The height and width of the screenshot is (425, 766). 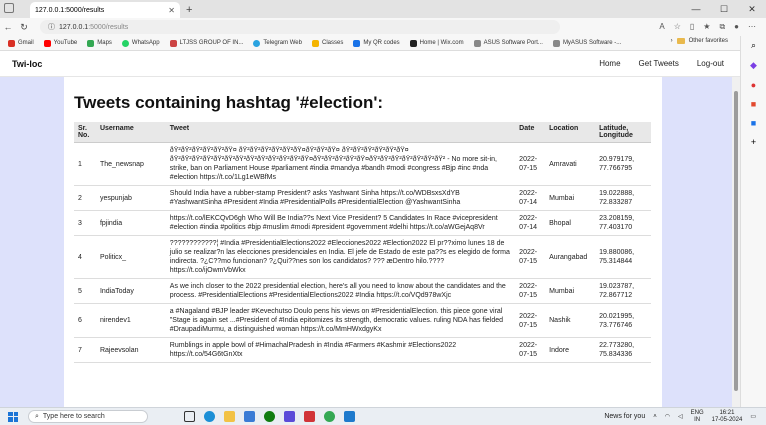 What do you see at coordinates (229, 102) in the screenshot?
I see `page-title: Tweets containing hashtag '#election':` at bounding box center [229, 102].